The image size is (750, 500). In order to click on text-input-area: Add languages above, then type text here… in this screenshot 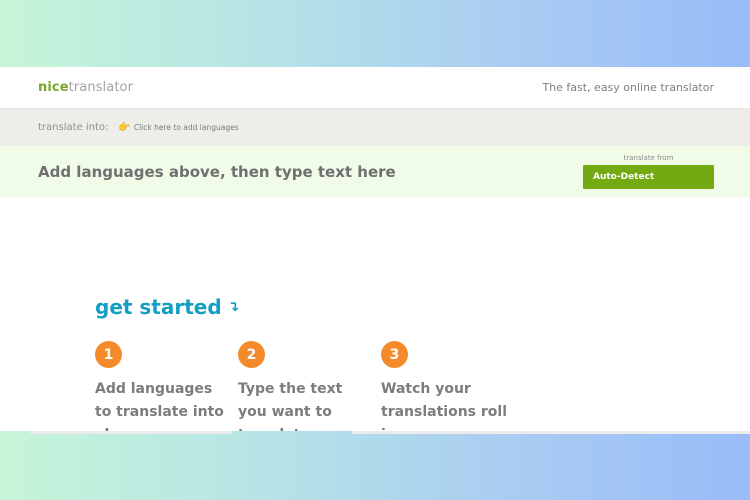, I will do `click(375, 171)`.